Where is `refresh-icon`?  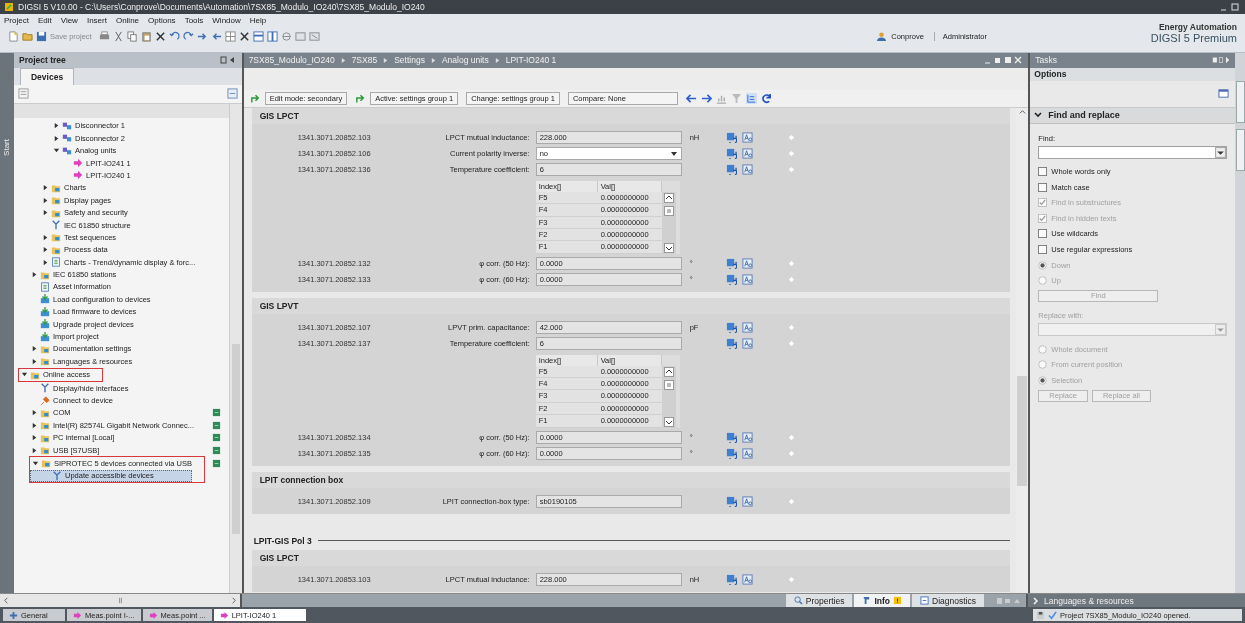
refresh-icon is located at coordinates (766, 98).